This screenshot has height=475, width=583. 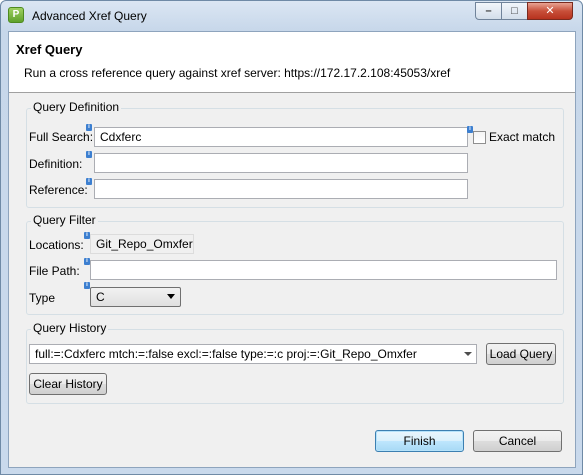 I want to click on reference-label: Reference:, so click(x=58, y=190).